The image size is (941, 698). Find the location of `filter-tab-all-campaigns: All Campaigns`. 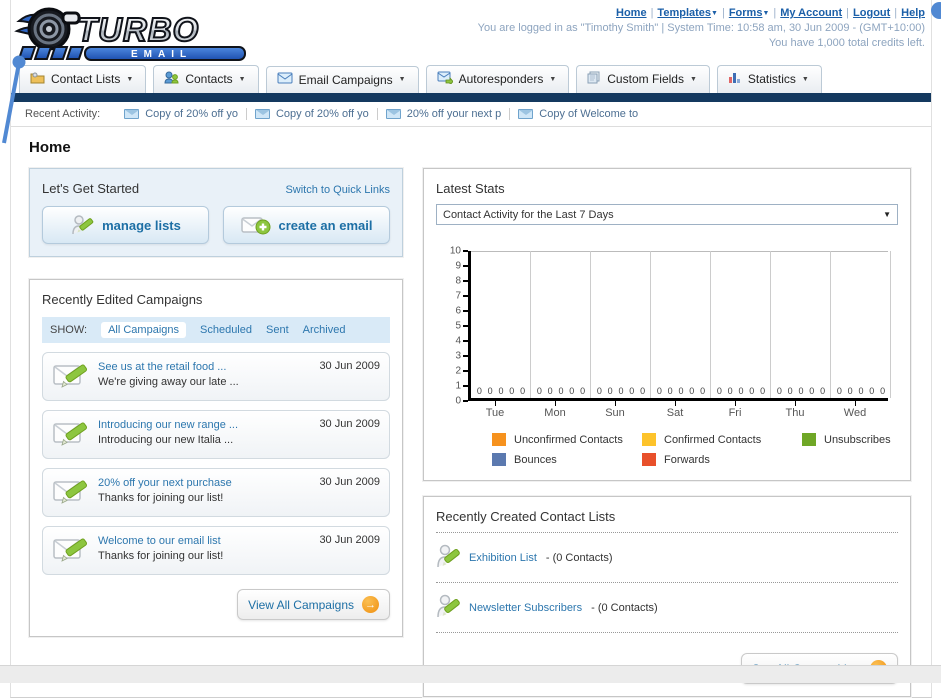

filter-tab-all-campaigns: All Campaigns is located at coordinates (143, 330).